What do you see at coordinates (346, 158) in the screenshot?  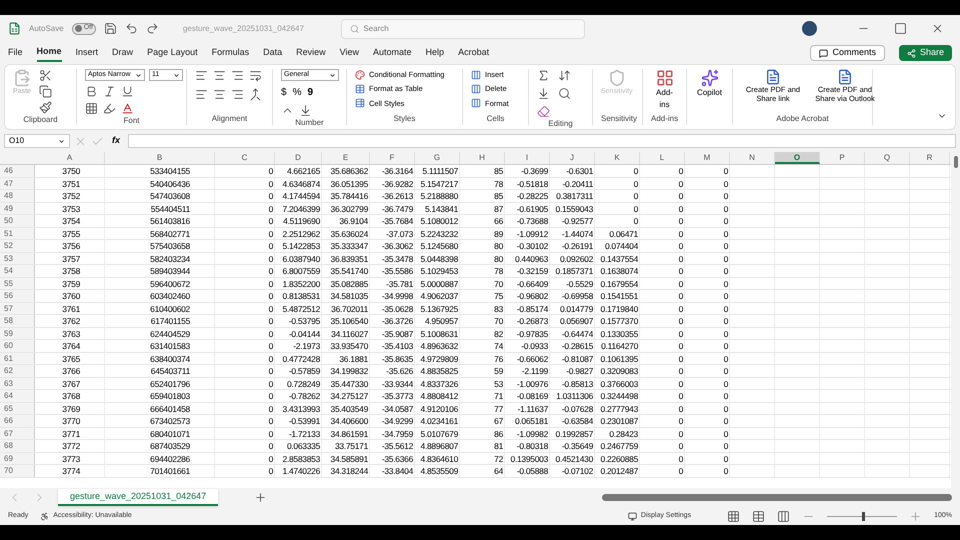 I see `column-header: E` at bounding box center [346, 158].